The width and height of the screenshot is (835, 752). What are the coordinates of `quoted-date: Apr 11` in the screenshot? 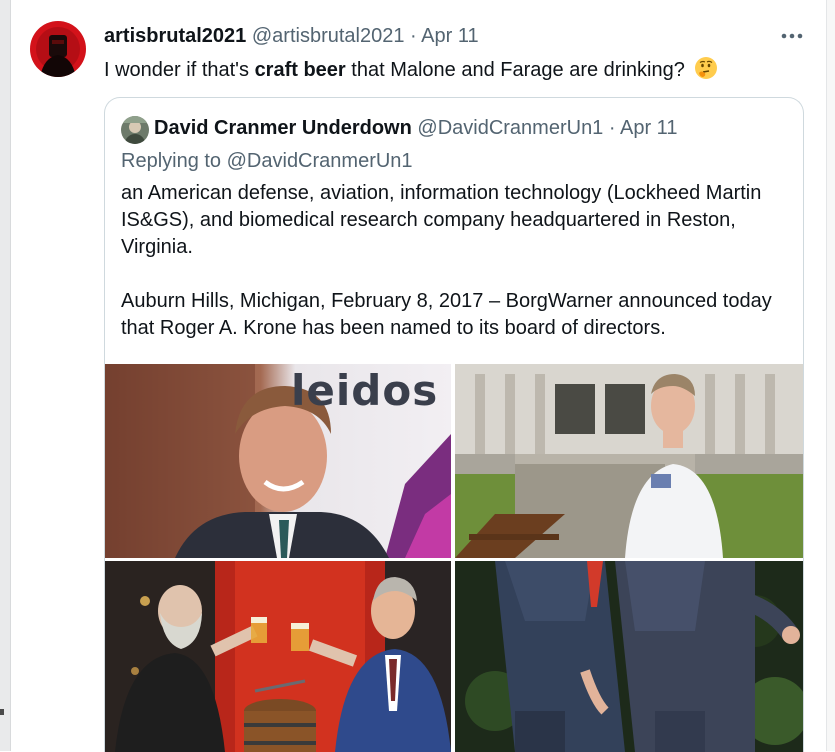 It's located at (648, 128).